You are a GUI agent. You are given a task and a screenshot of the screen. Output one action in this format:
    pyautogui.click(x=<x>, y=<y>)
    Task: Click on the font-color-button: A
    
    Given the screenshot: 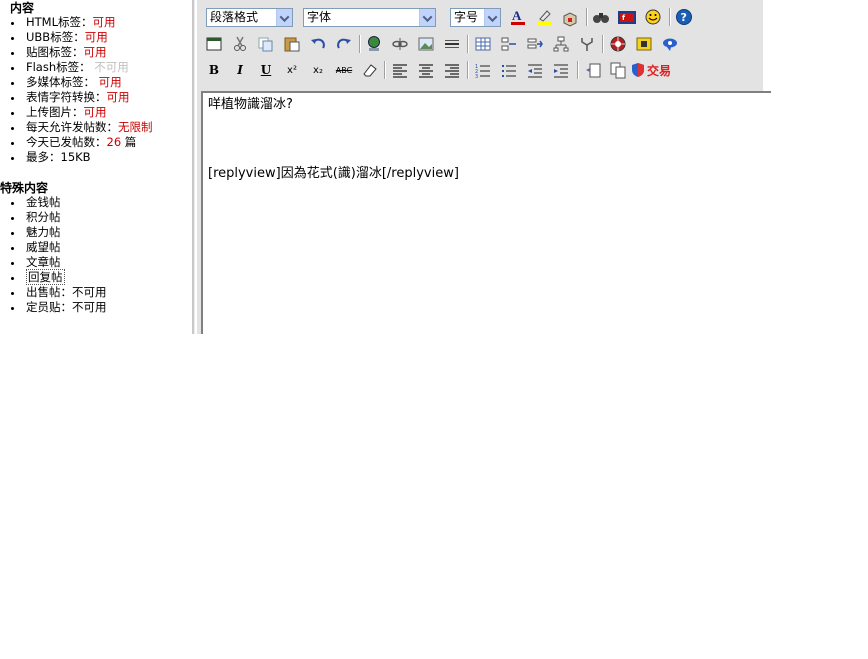 What is the action you would take?
    pyautogui.click(x=518, y=17)
    